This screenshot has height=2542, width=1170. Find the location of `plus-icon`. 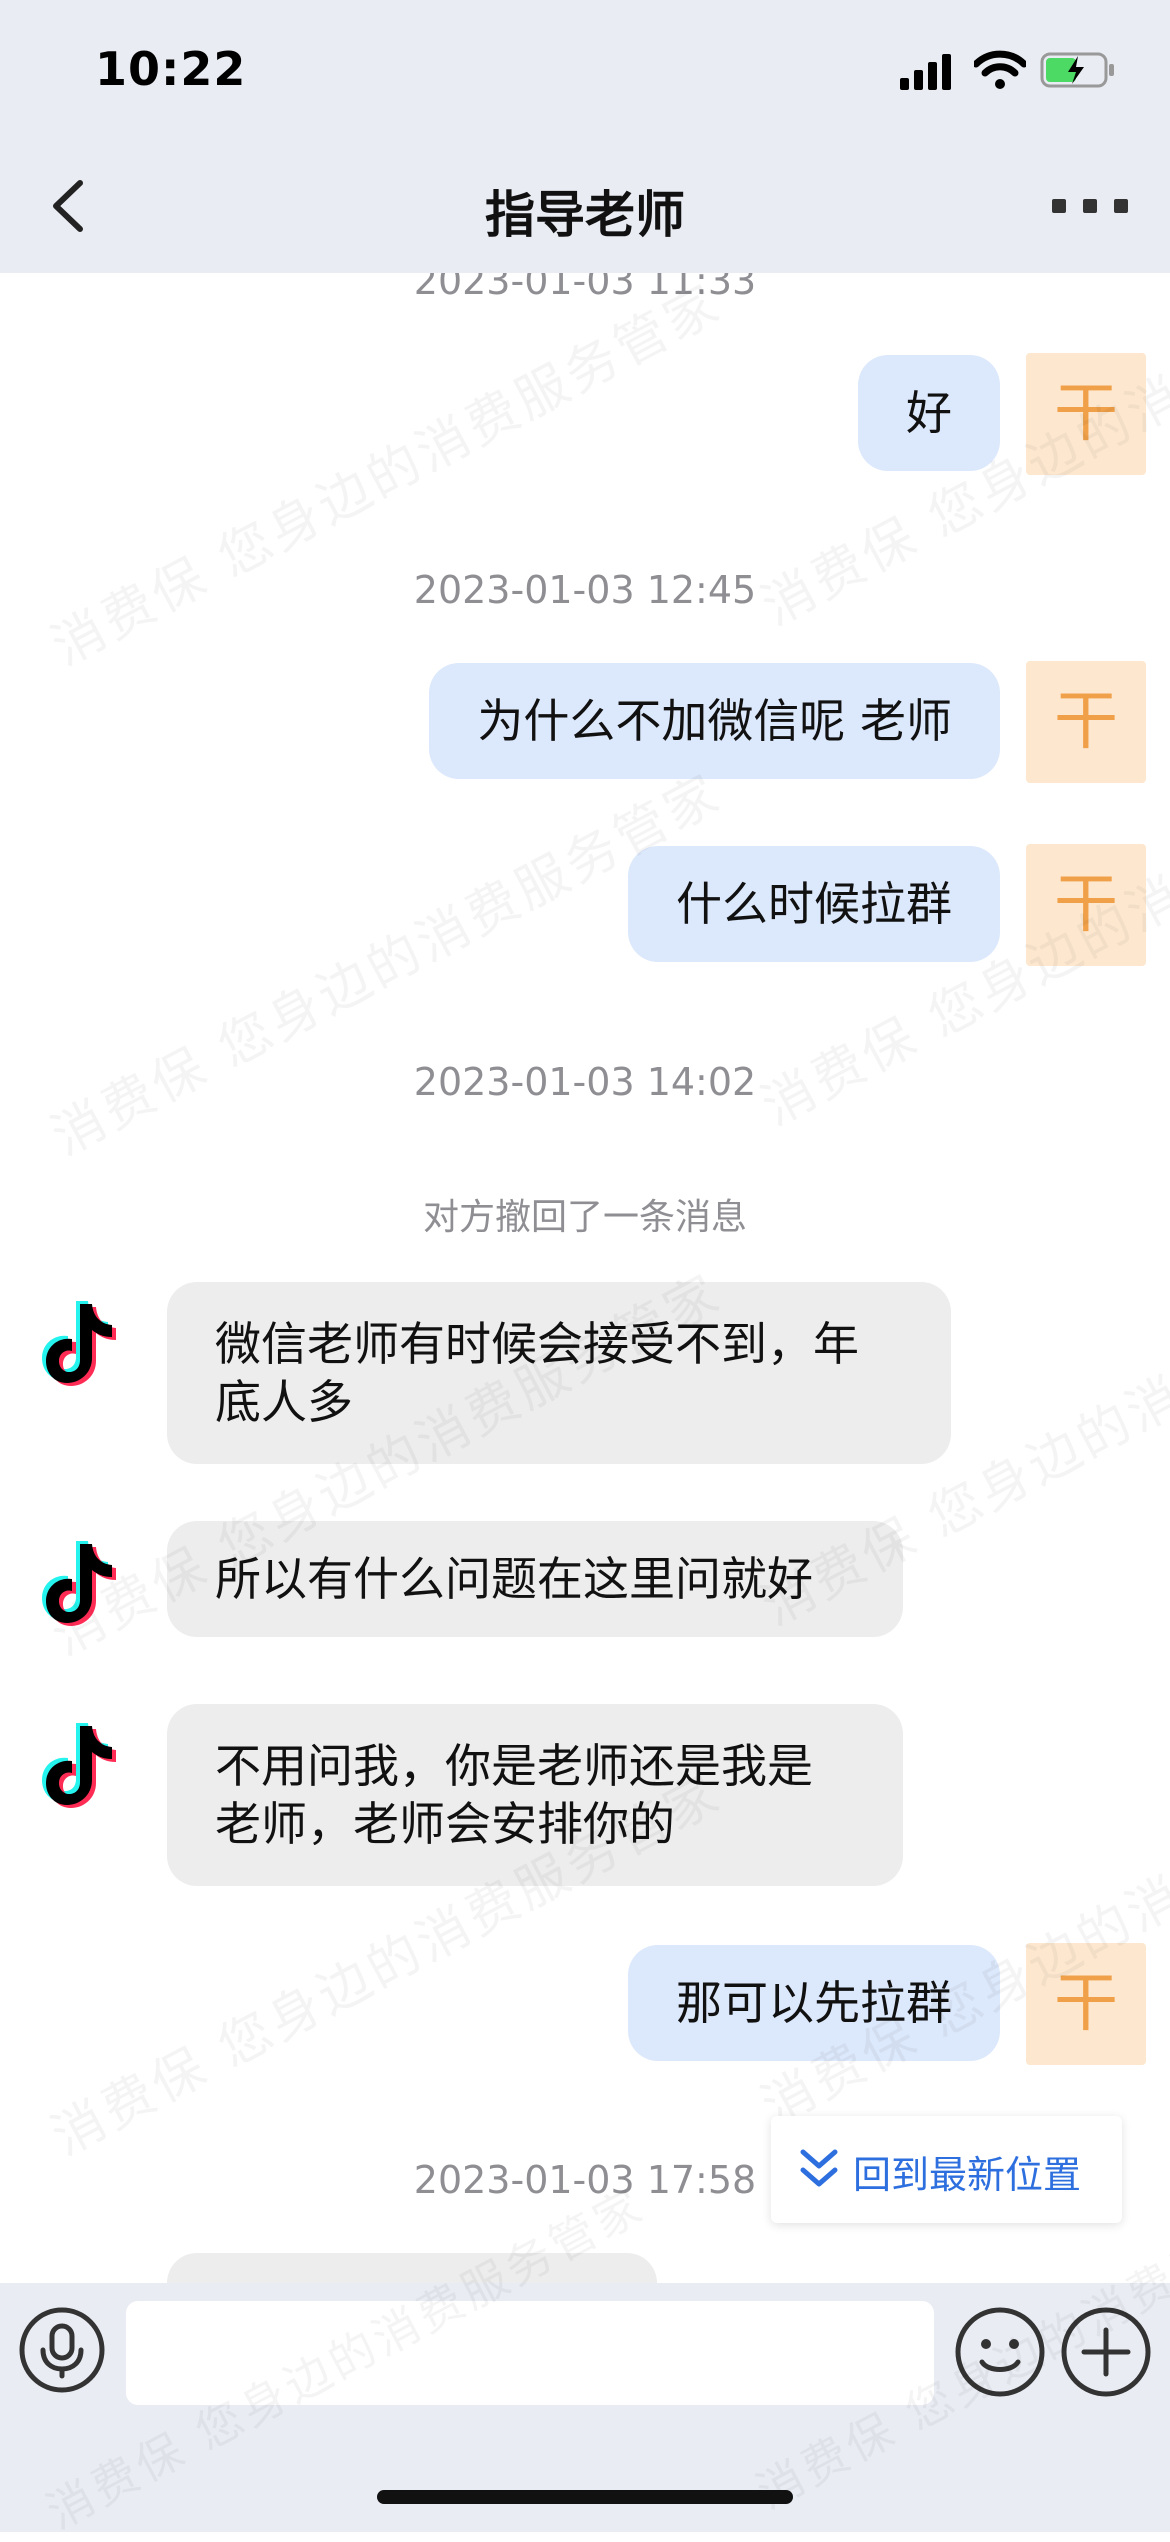

plus-icon is located at coordinates (1106, 2352).